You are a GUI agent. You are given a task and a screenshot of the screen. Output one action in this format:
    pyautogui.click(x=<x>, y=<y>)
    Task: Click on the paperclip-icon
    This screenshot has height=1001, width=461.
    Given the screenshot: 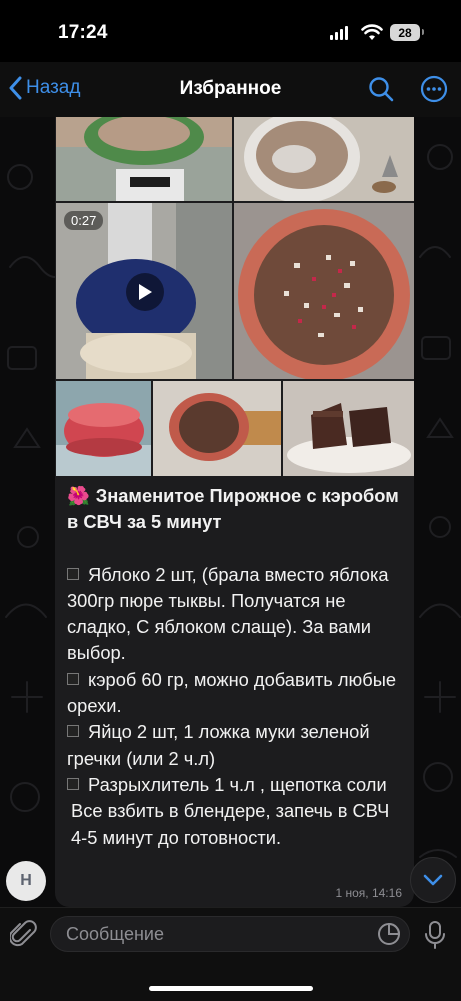 What is the action you would take?
    pyautogui.click(x=24, y=935)
    